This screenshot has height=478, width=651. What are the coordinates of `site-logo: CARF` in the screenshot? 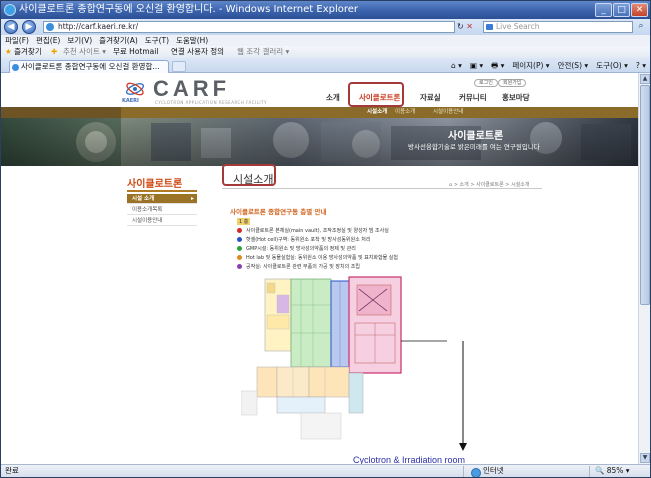 It's located at (191, 89).